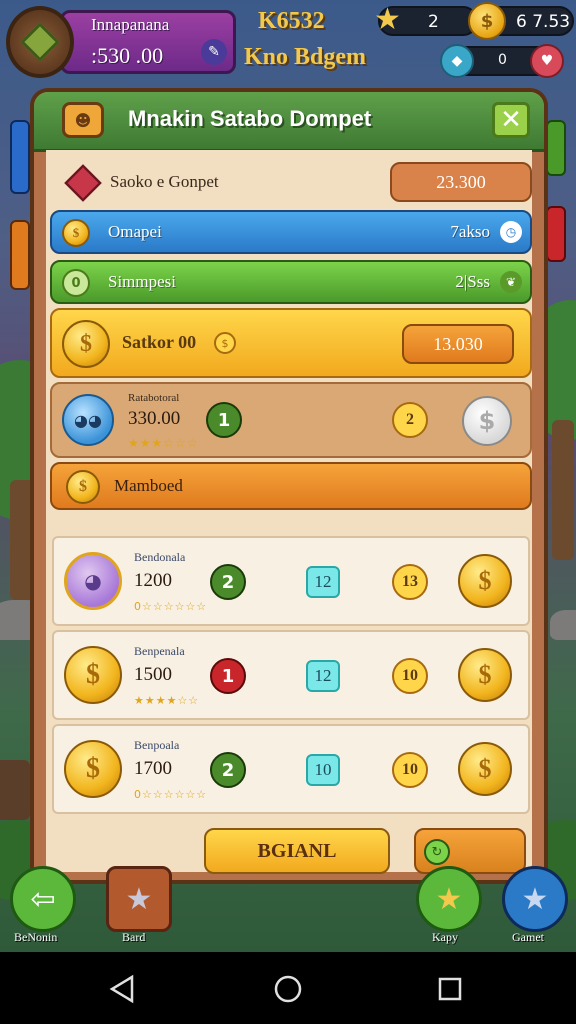 The height and width of the screenshot is (1024, 576). Describe the element at coordinates (543, 22) in the screenshot. I see `coins-count: 6 7.53` at that location.